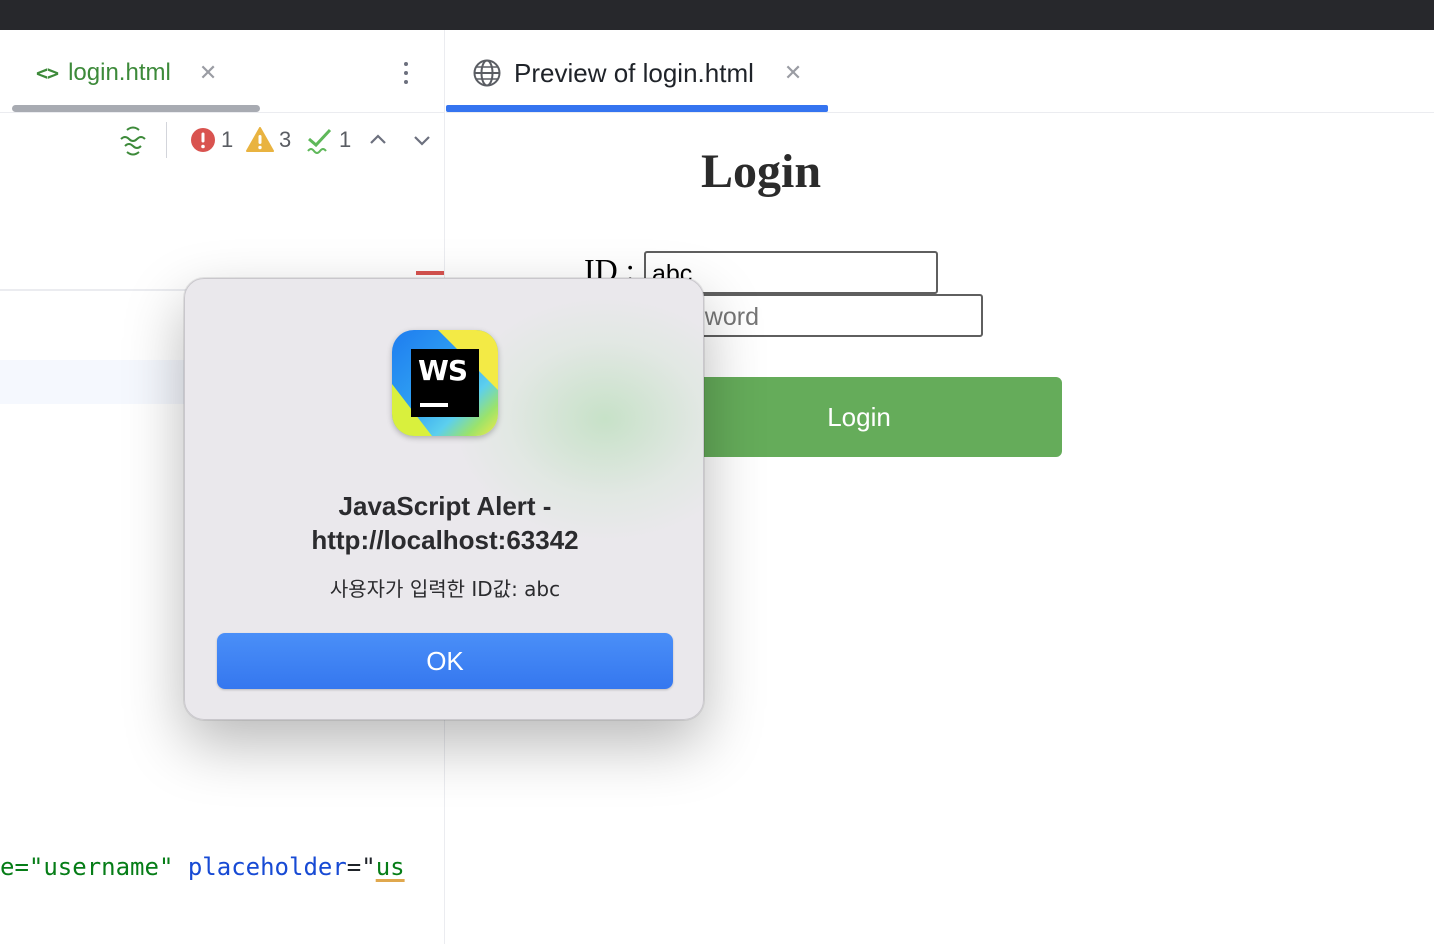 The height and width of the screenshot is (944, 1434). I want to click on code-token-warning: us, so click(390, 867).